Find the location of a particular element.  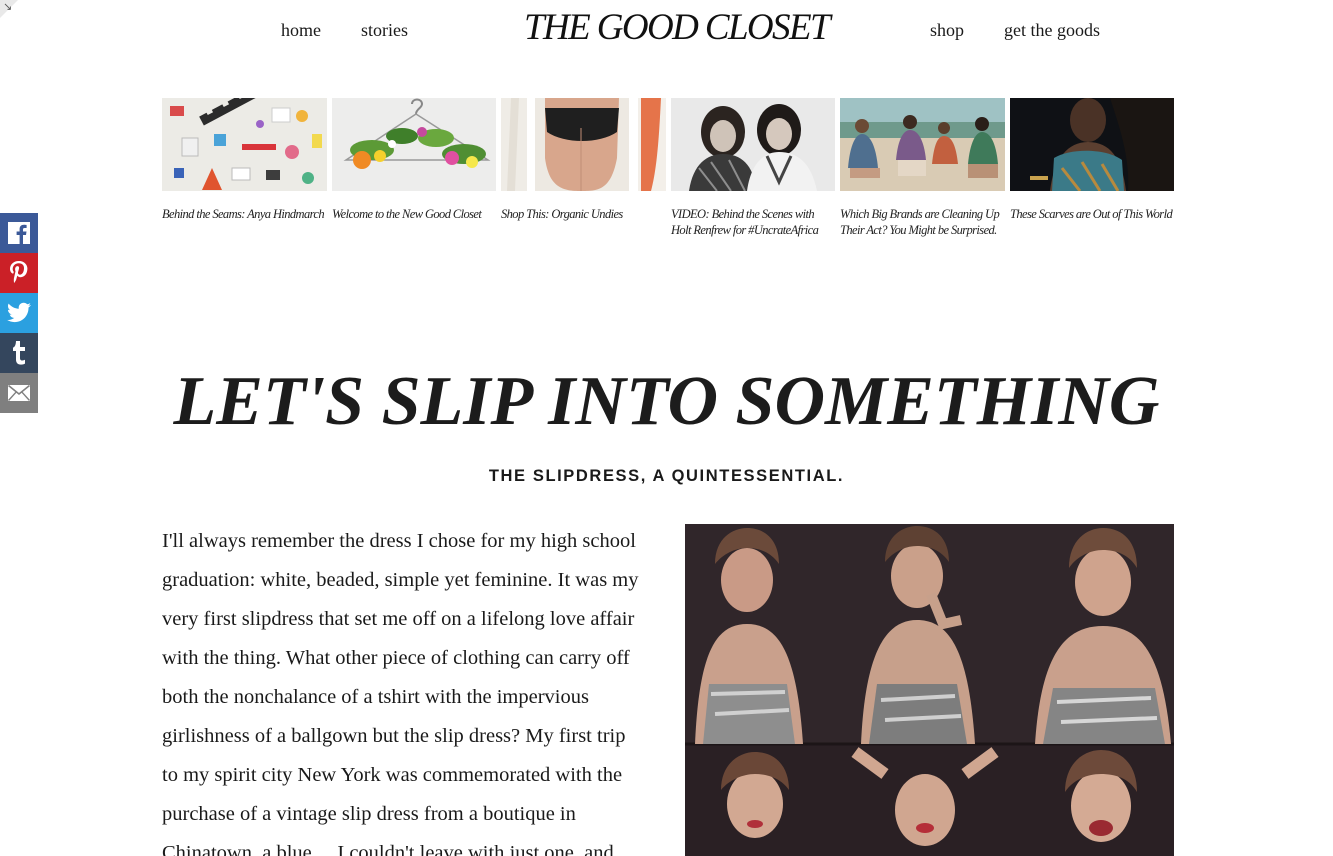

pinterest-icon is located at coordinates (19, 272).